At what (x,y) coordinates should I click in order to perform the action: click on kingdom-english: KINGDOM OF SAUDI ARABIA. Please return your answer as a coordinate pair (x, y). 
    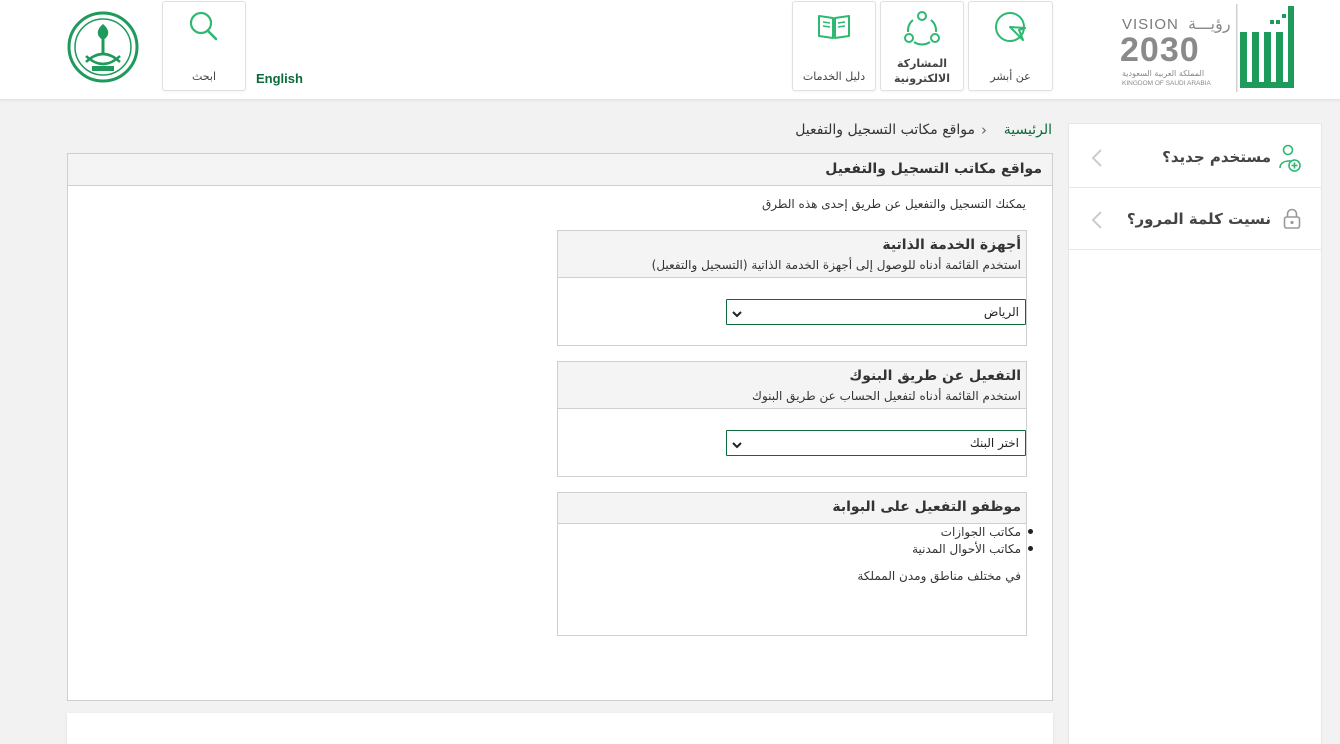
    Looking at the image, I should click on (1166, 83).